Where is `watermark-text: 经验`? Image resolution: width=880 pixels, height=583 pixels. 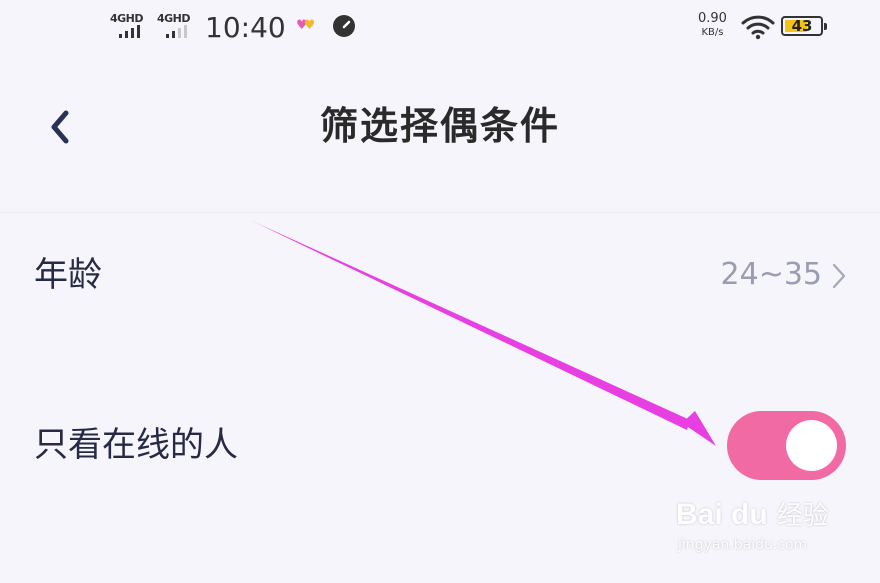 watermark-text: 经验 is located at coordinates (802, 516).